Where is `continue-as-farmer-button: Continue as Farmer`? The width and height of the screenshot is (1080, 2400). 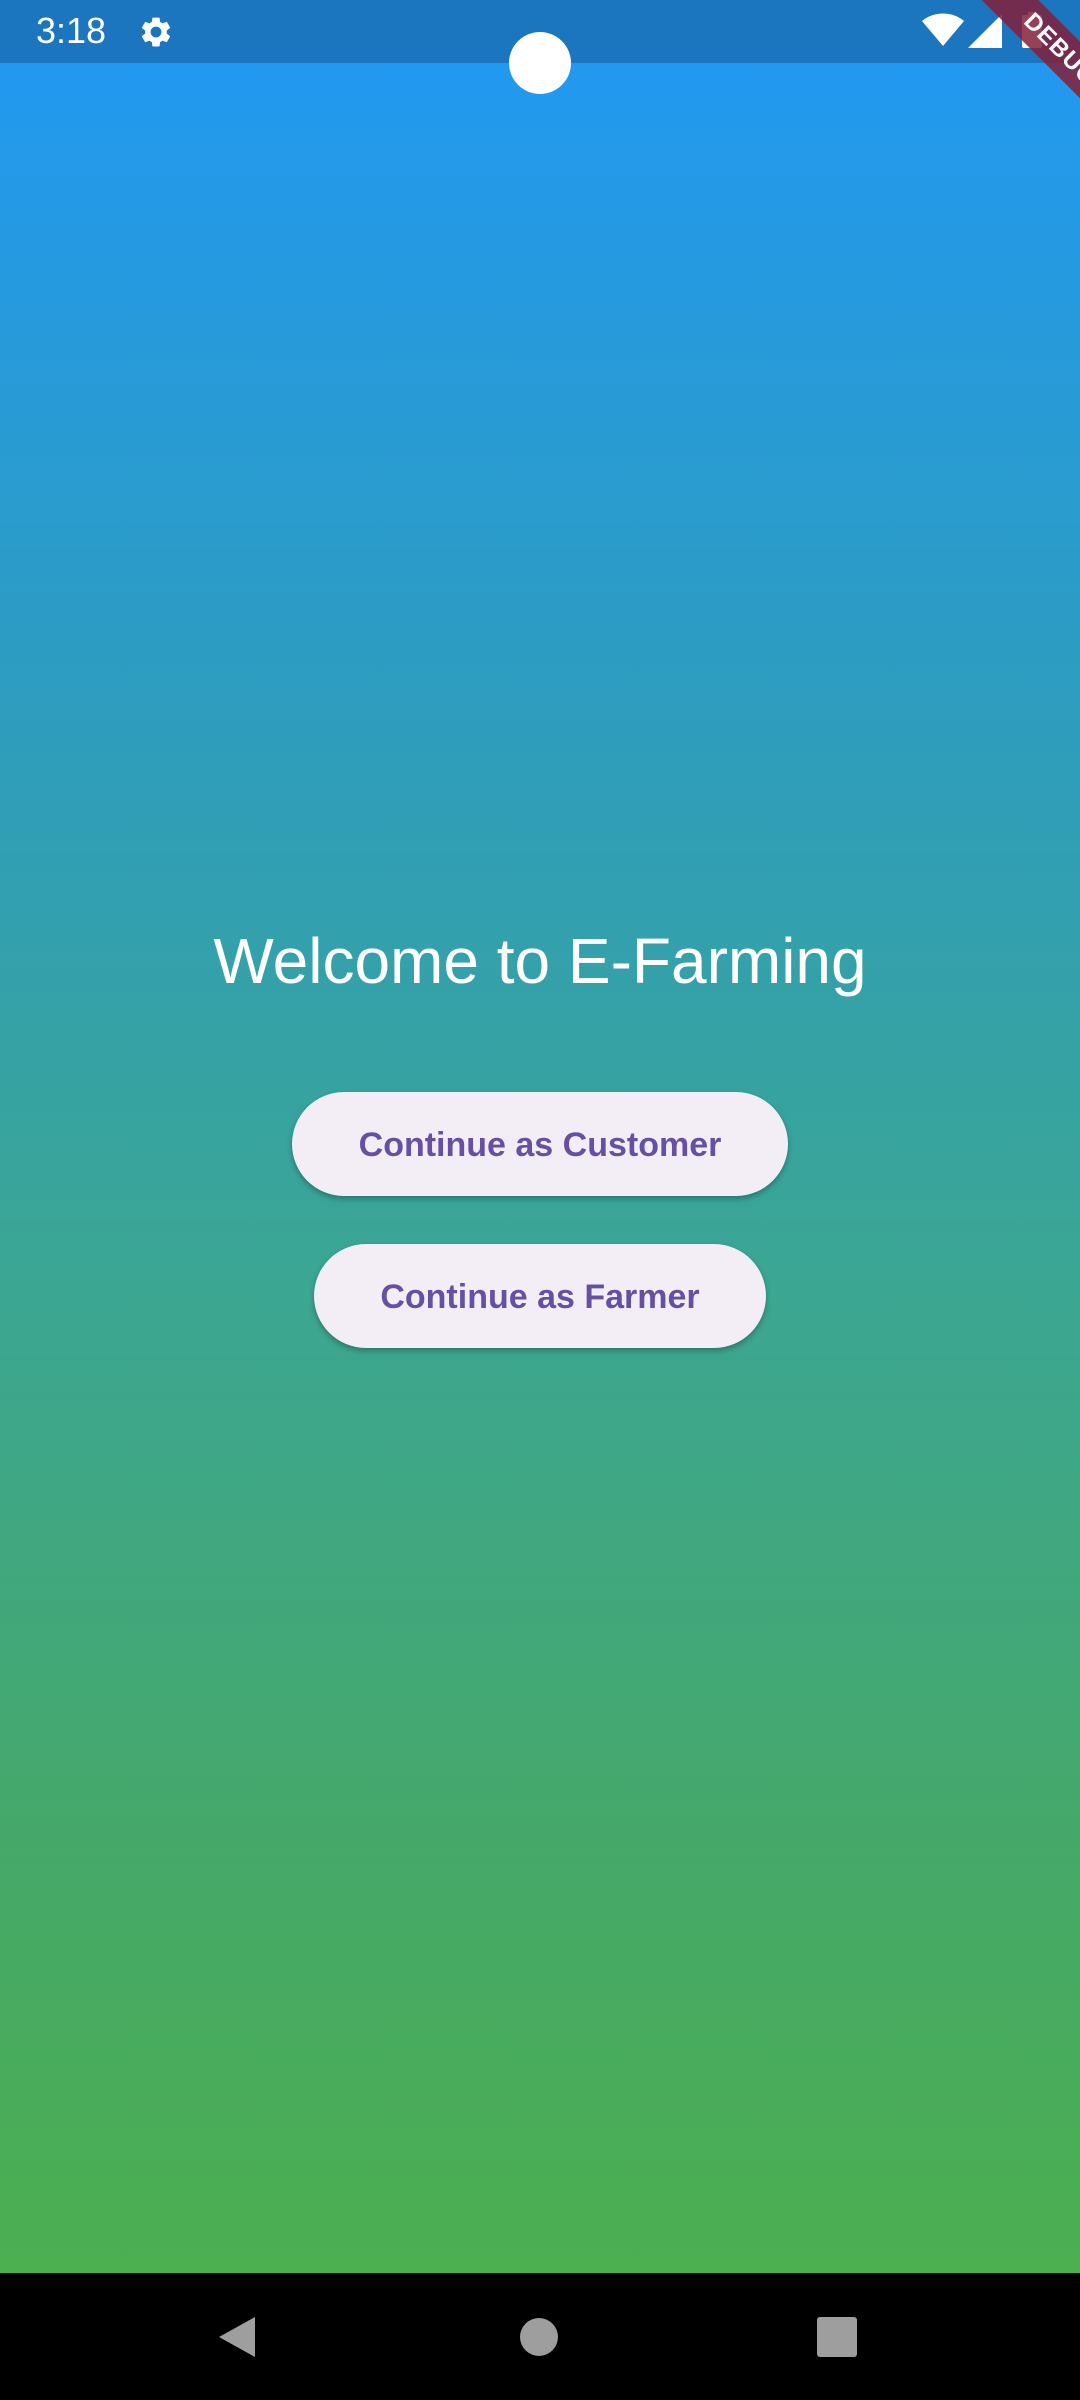 continue-as-farmer-button: Continue as Farmer is located at coordinates (540, 1296).